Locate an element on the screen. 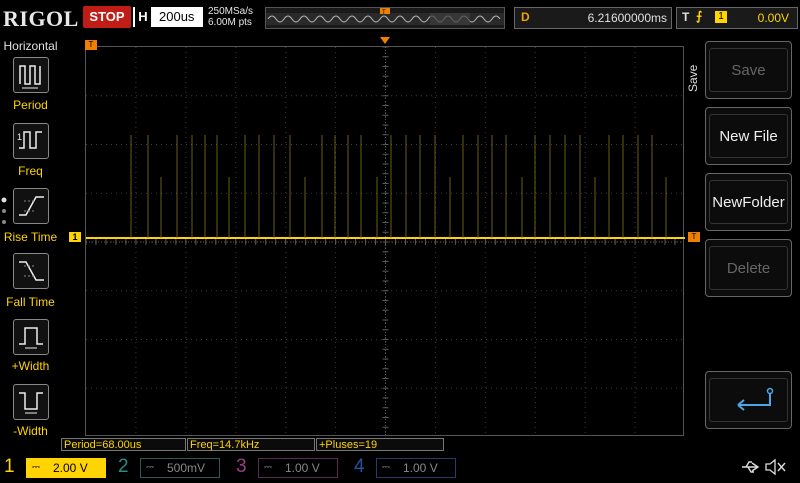 This screenshot has width=800, height=483. channel3-indicator: 3 ⎓ 1.00 V is located at coordinates (290, 467).